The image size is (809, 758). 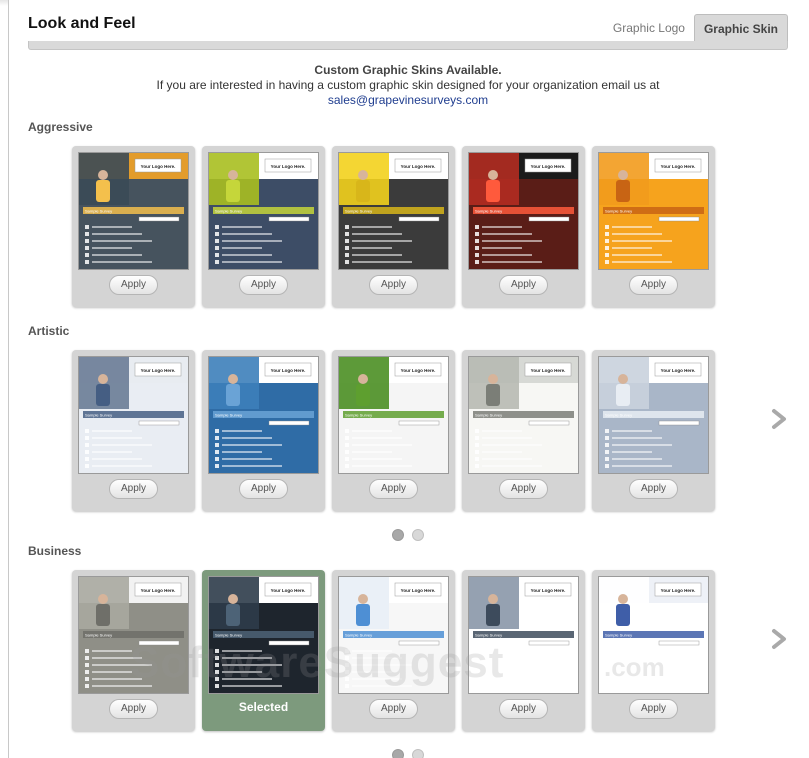 I want to click on sales-email-link: sales@grapevinesurveys.com, so click(x=408, y=100).